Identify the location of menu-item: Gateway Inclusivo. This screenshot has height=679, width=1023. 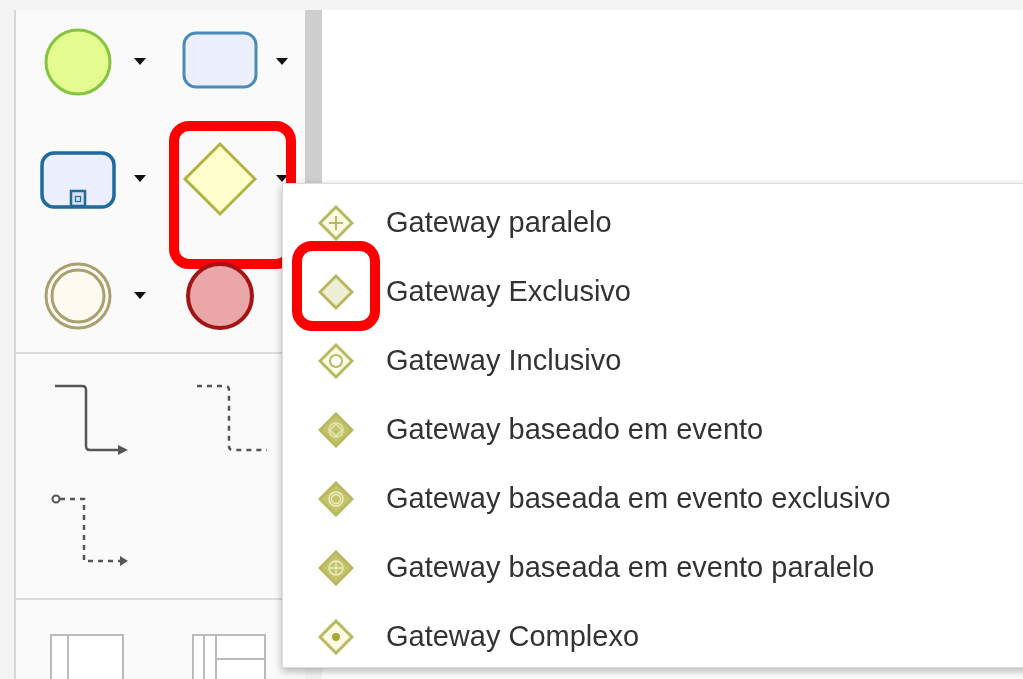
(653, 360).